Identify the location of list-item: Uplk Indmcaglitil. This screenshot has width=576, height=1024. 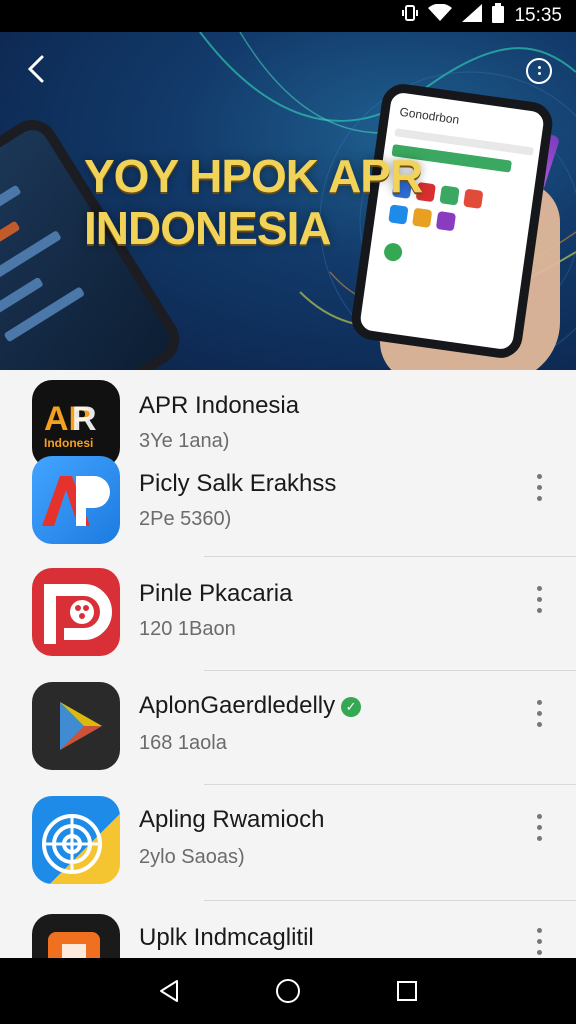
(288, 934).